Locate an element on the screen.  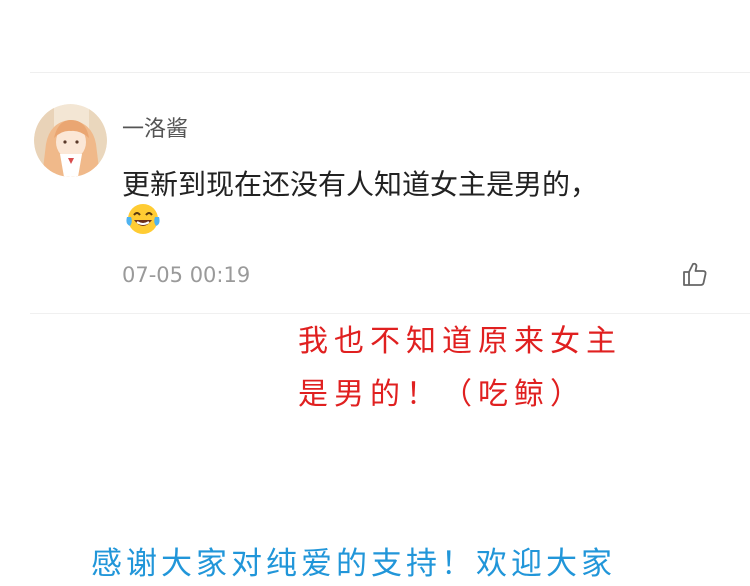
handwritten-annotation-blue: 感谢大家对纯爱的支持！欢迎大家 is located at coordinates (353, 564).